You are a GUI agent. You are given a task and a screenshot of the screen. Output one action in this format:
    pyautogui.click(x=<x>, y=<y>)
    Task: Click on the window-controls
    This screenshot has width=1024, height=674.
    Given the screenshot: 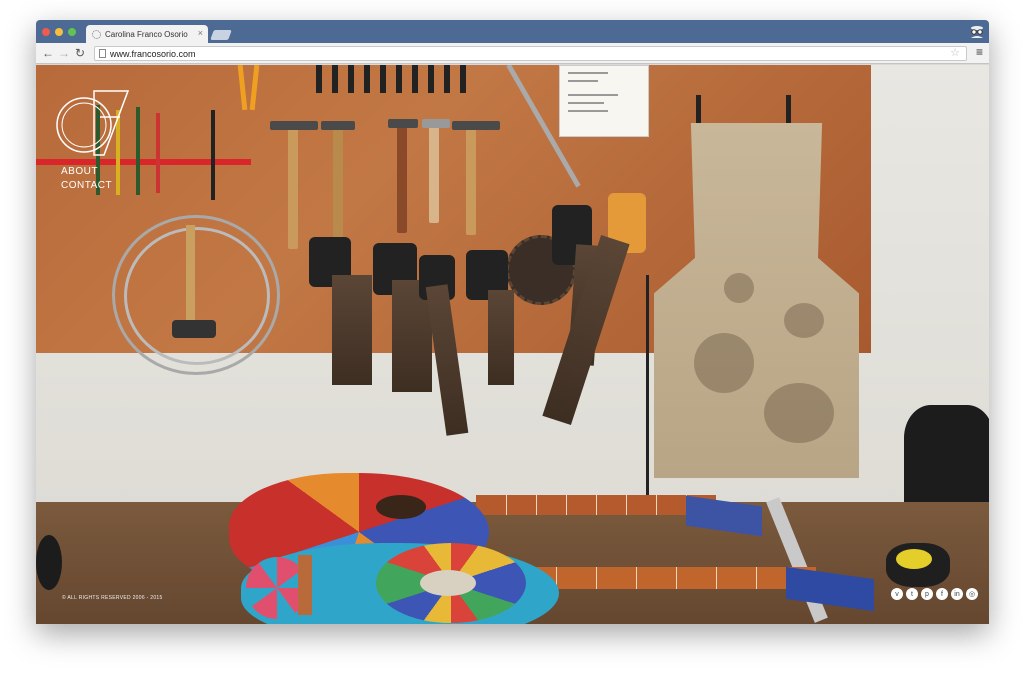 What is the action you would take?
    pyautogui.click(x=59, y=32)
    